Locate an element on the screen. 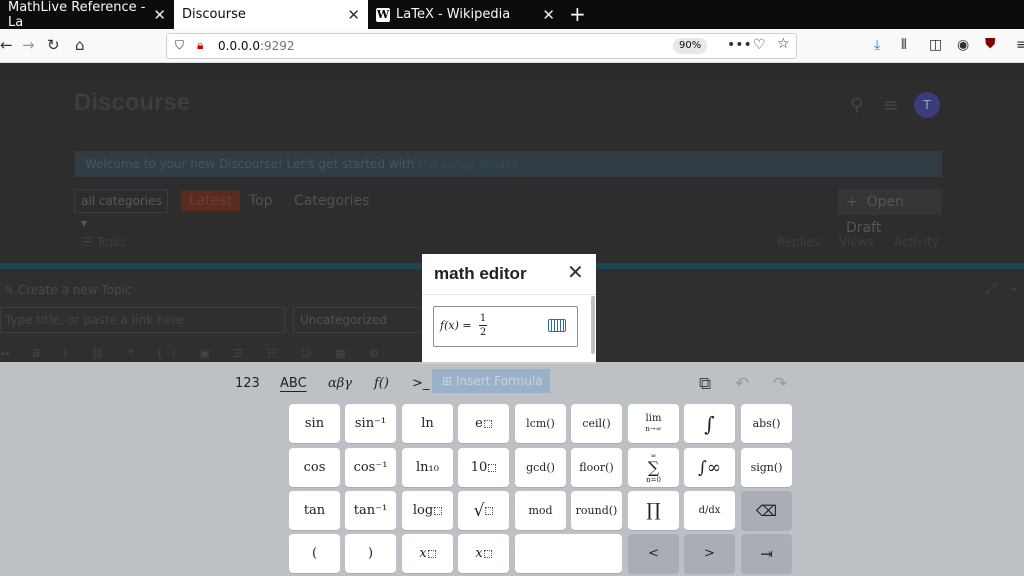  key-sign: sign() is located at coordinates (766, 467).